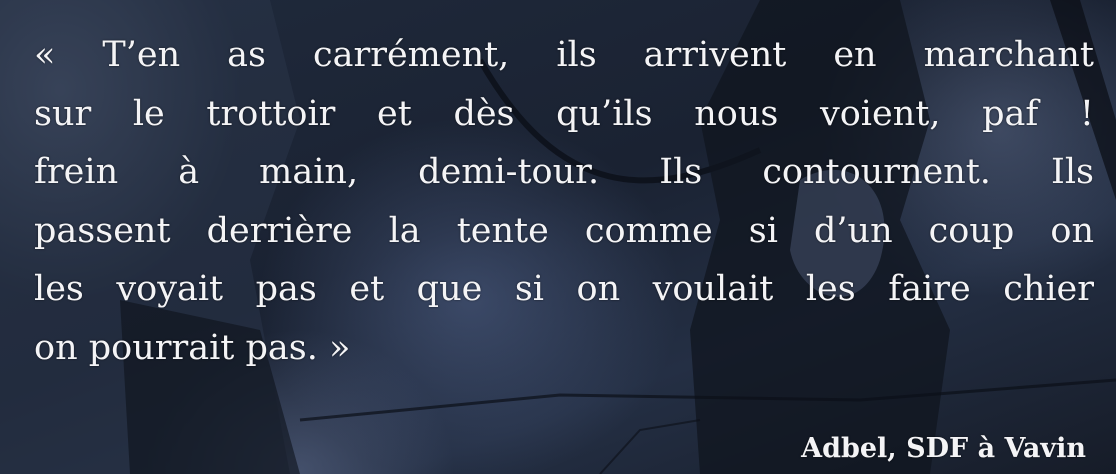  I want to click on quote-line: on pourrait pas. », so click(192, 347).